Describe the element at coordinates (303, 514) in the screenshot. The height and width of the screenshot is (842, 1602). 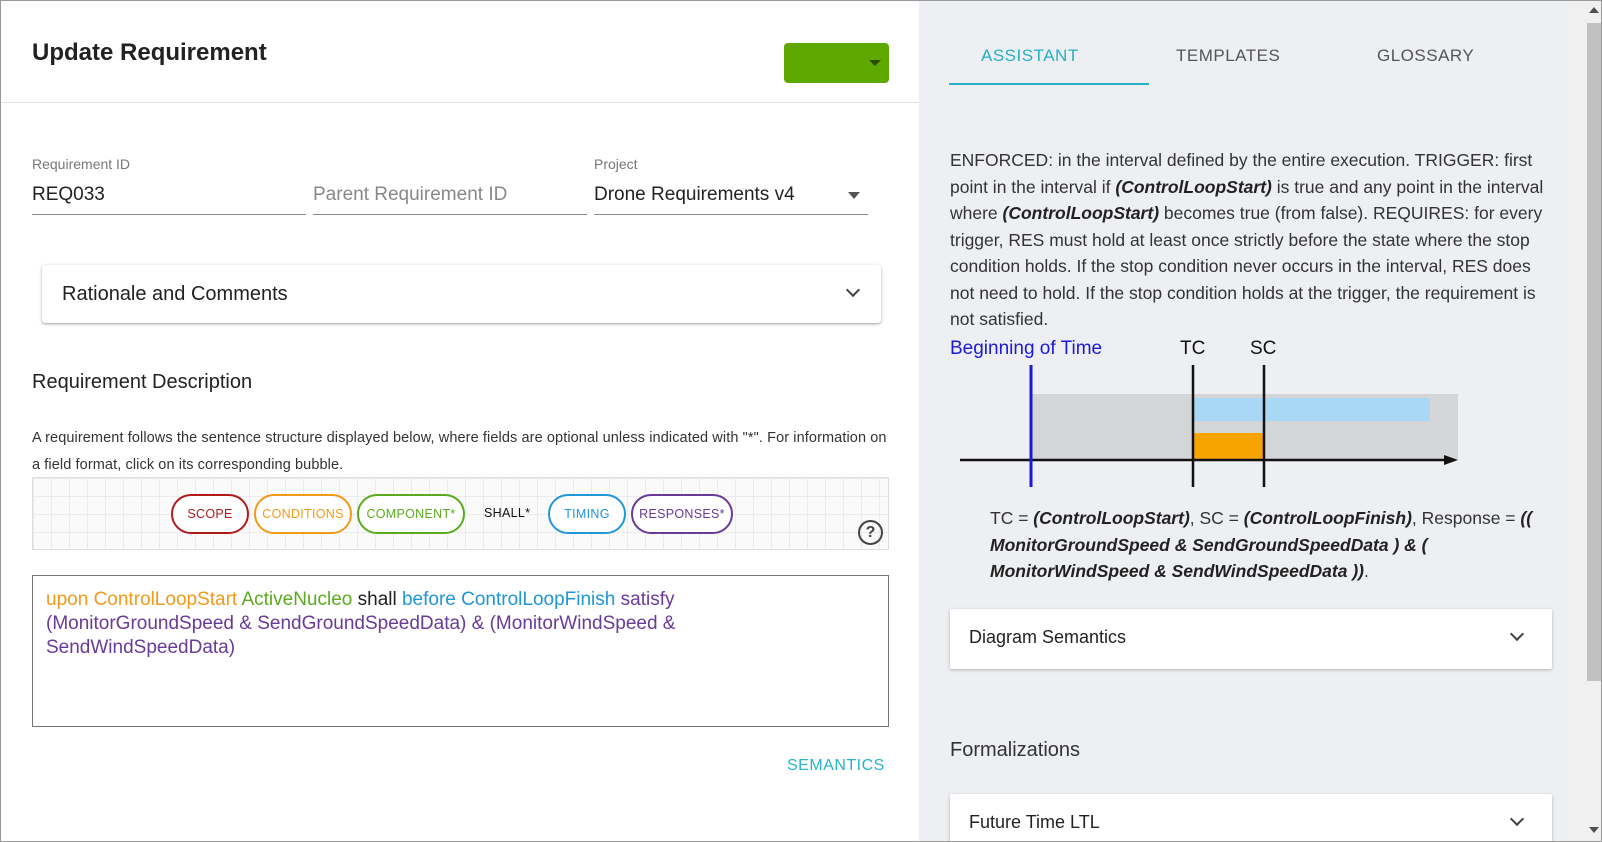
I see `conditions-bubble: CONDITIONS` at that location.